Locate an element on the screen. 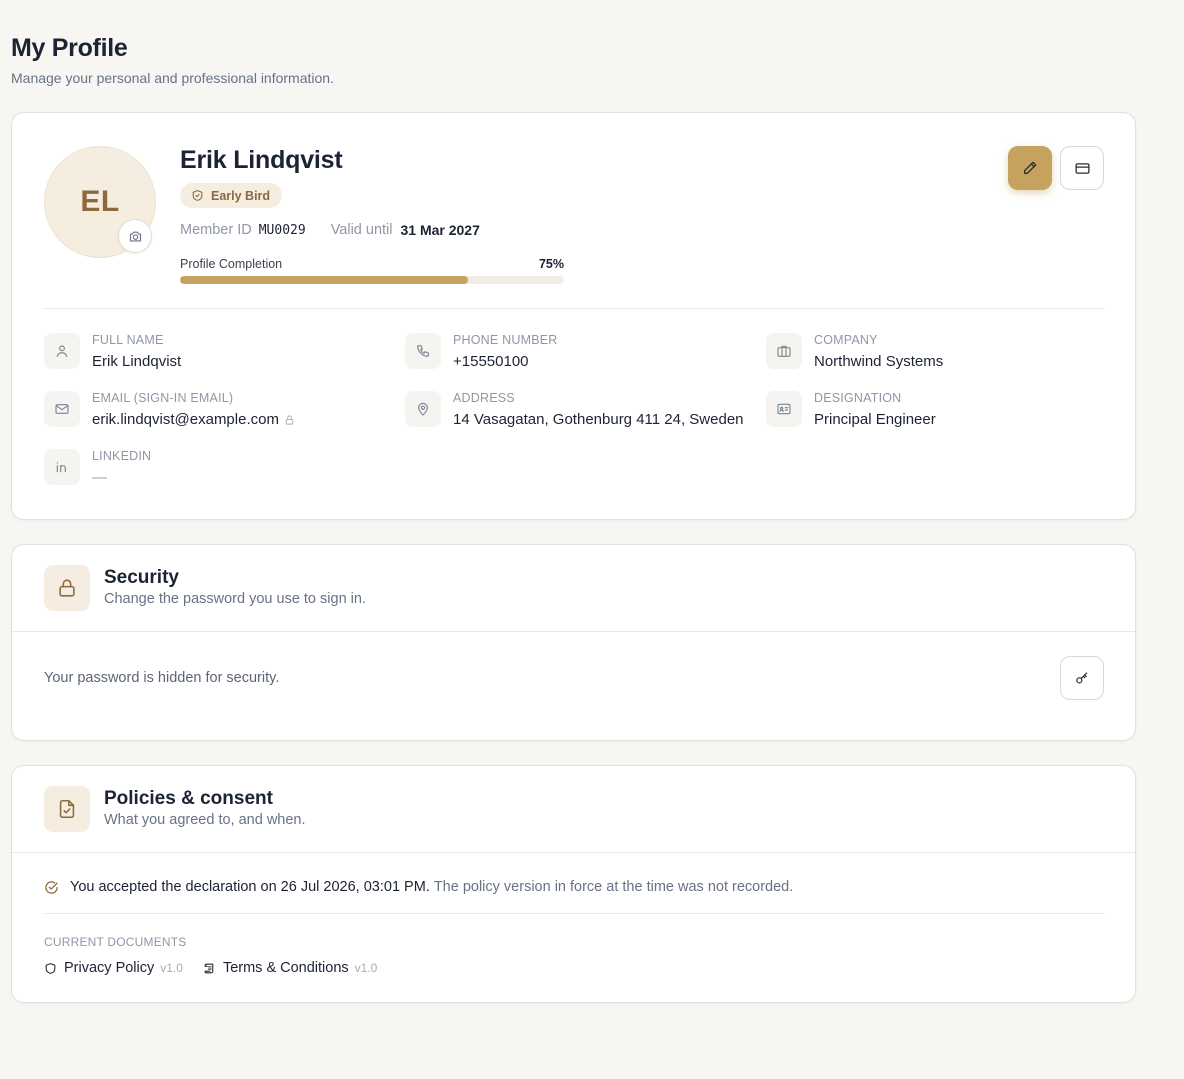 The image size is (1184, 1079). member-id-label: Member ID is located at coordinates (216, 230).